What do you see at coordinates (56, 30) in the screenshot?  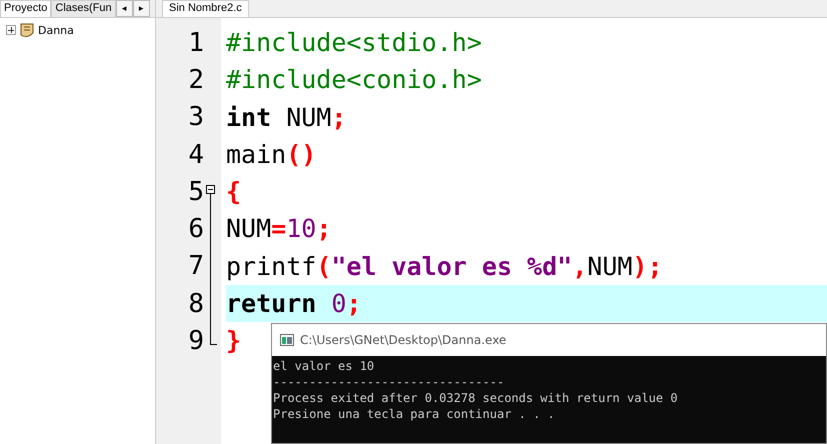 I see `tree-label: Danna` at bounding box center [56, 30].